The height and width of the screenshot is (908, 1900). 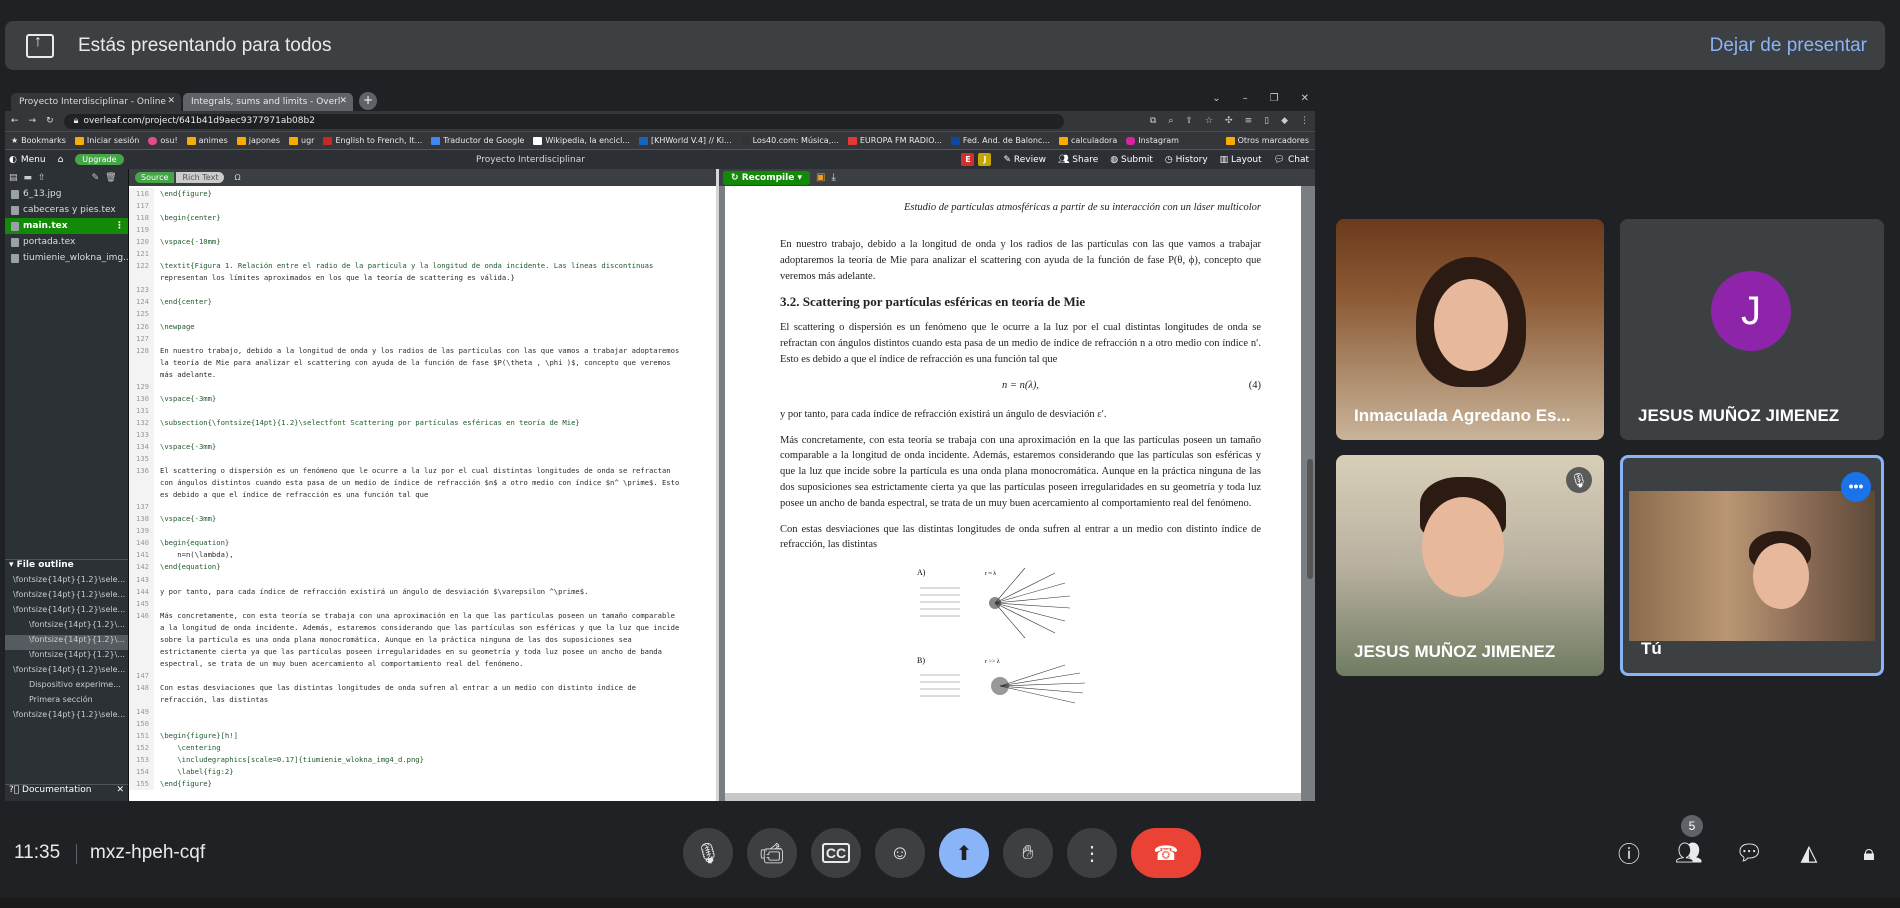 What do you see at coordinates (106, 140) in the screenshot?
I see `bookmark-item: Iniciar sesión` at bounding box center [106, 140].